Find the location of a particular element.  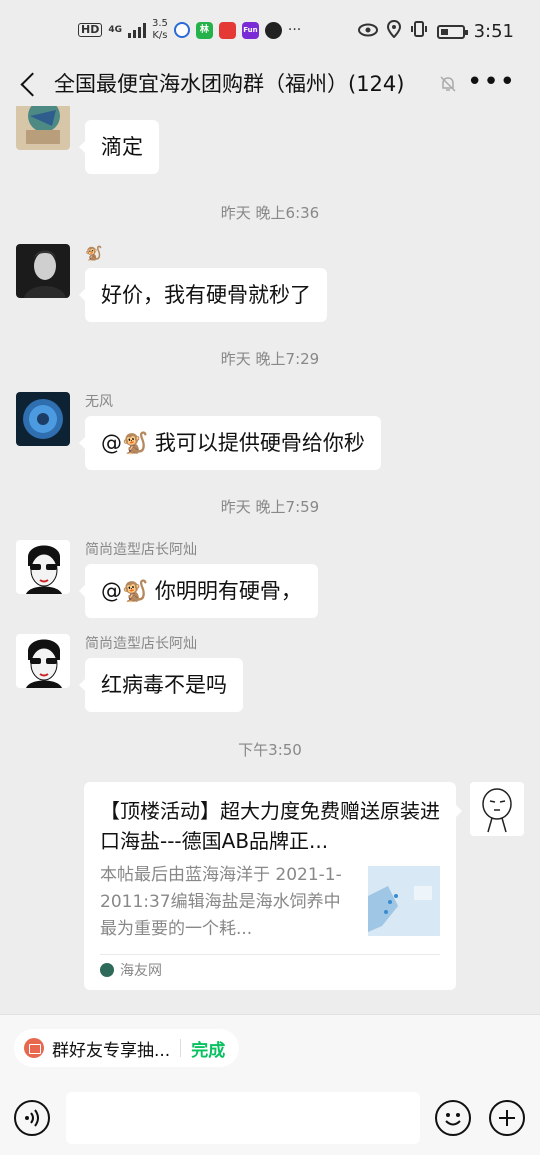

plus-button is located at coordinates (507, 1118).